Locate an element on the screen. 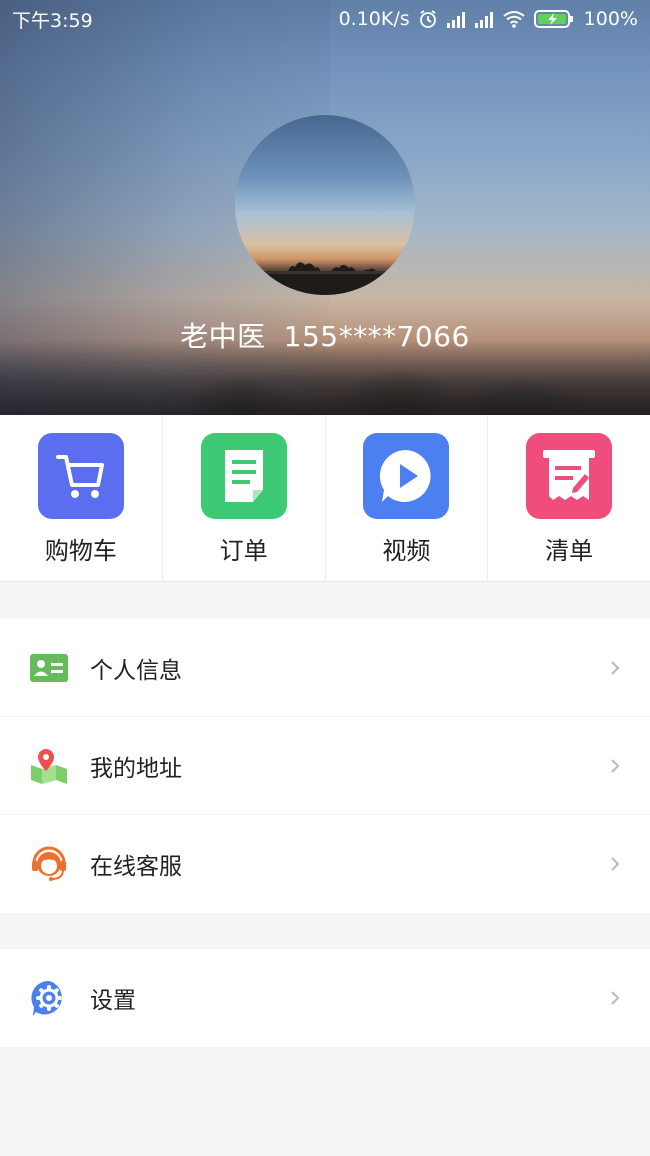 The height and width of the screenshot is (1156, 650). menu-item-address: 我的地址 is located at coordinates (325, 766).